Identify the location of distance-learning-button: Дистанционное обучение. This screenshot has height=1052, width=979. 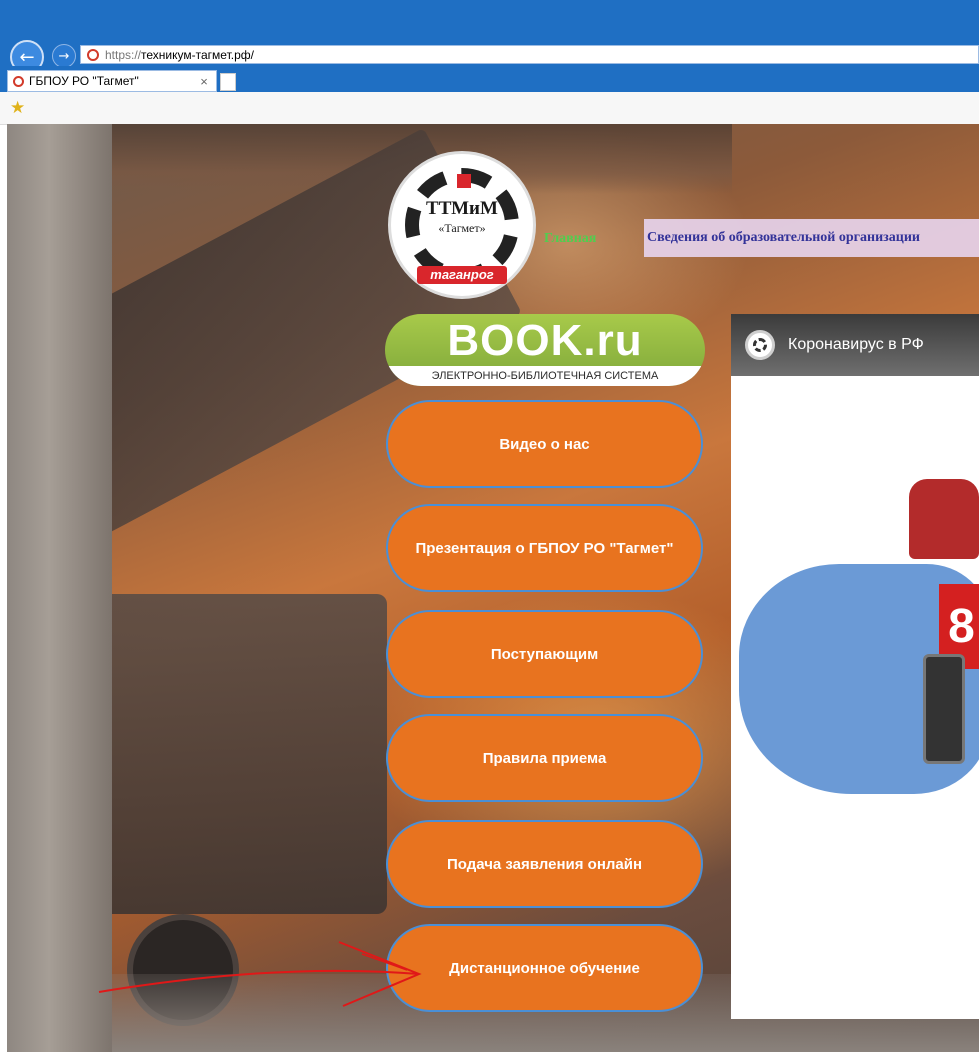
(544, 968).